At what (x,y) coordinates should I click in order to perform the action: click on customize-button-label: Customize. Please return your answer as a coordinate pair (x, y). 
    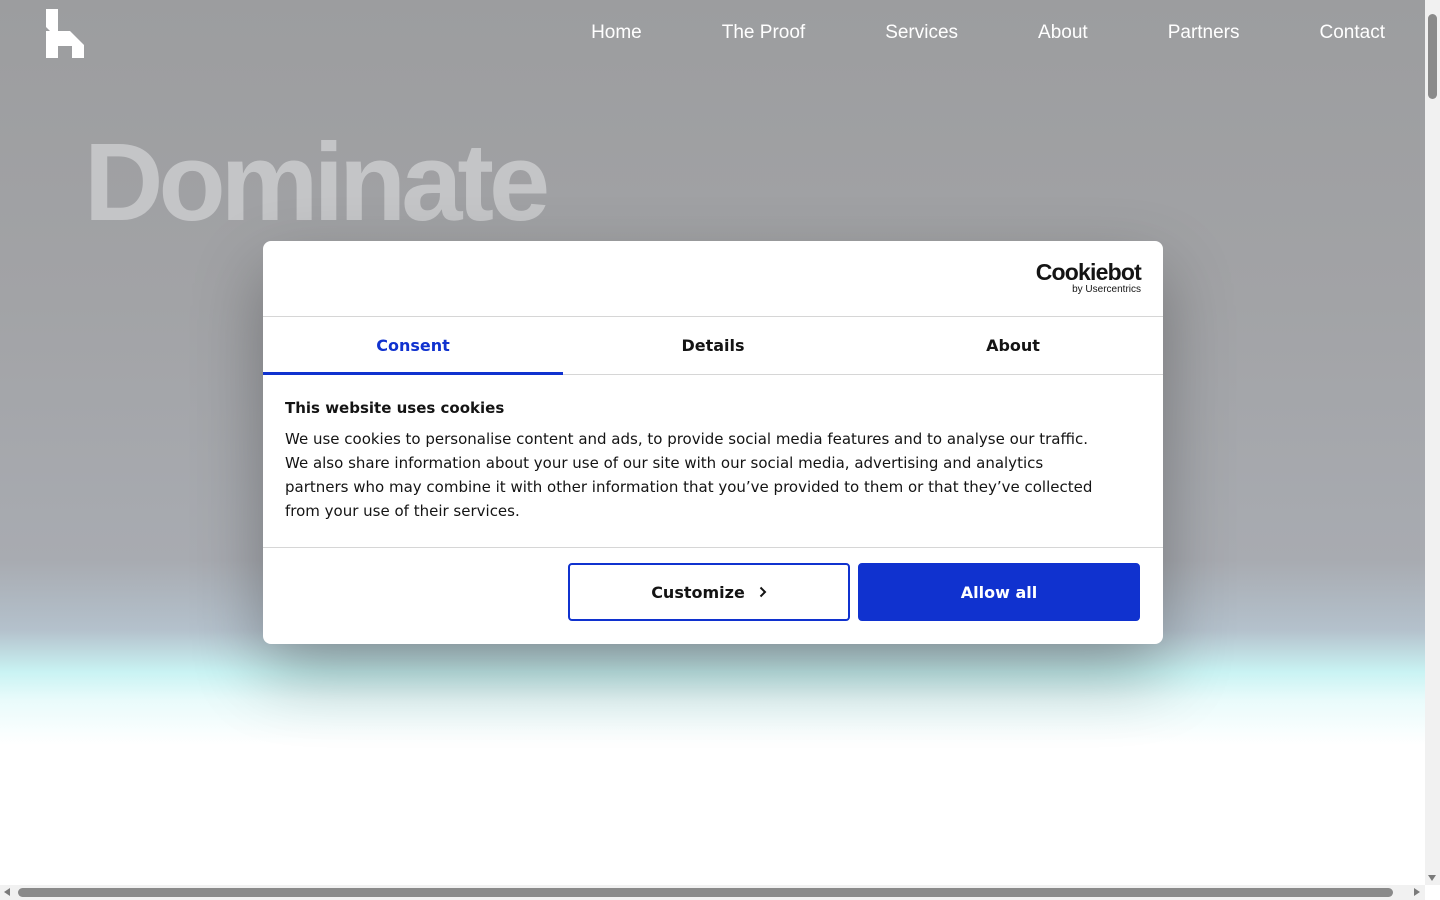
    Looking at the image, I should click on (698, 592).